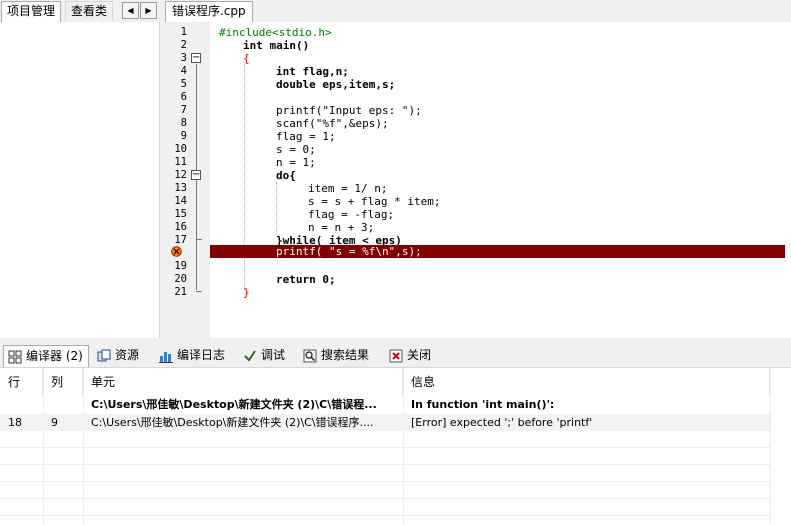 The image size is (791, 525). Describe the element at coordinates (127, 355) in the screenshot. I see `tab-label: 资源` at that location.